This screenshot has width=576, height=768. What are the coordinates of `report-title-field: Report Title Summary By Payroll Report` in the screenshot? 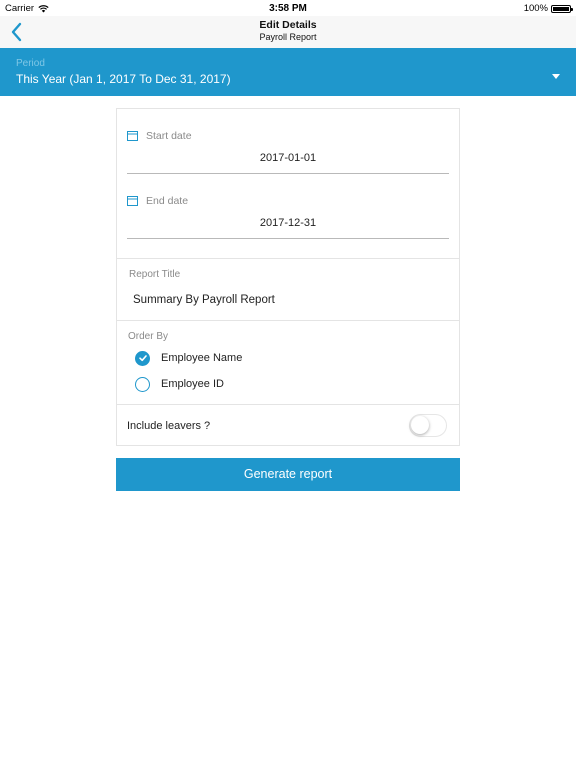 It's located at (288, 289).